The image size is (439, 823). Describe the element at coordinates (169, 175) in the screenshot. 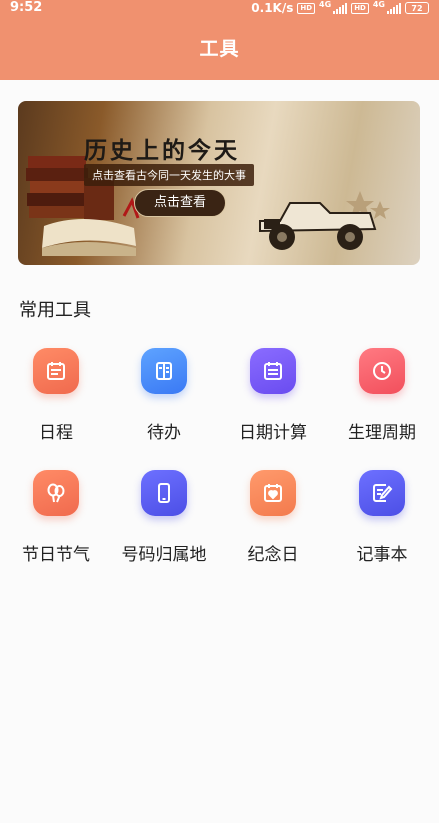

I see `banner-subtitle: 点击查看古今同一天发生的大事` at that location.